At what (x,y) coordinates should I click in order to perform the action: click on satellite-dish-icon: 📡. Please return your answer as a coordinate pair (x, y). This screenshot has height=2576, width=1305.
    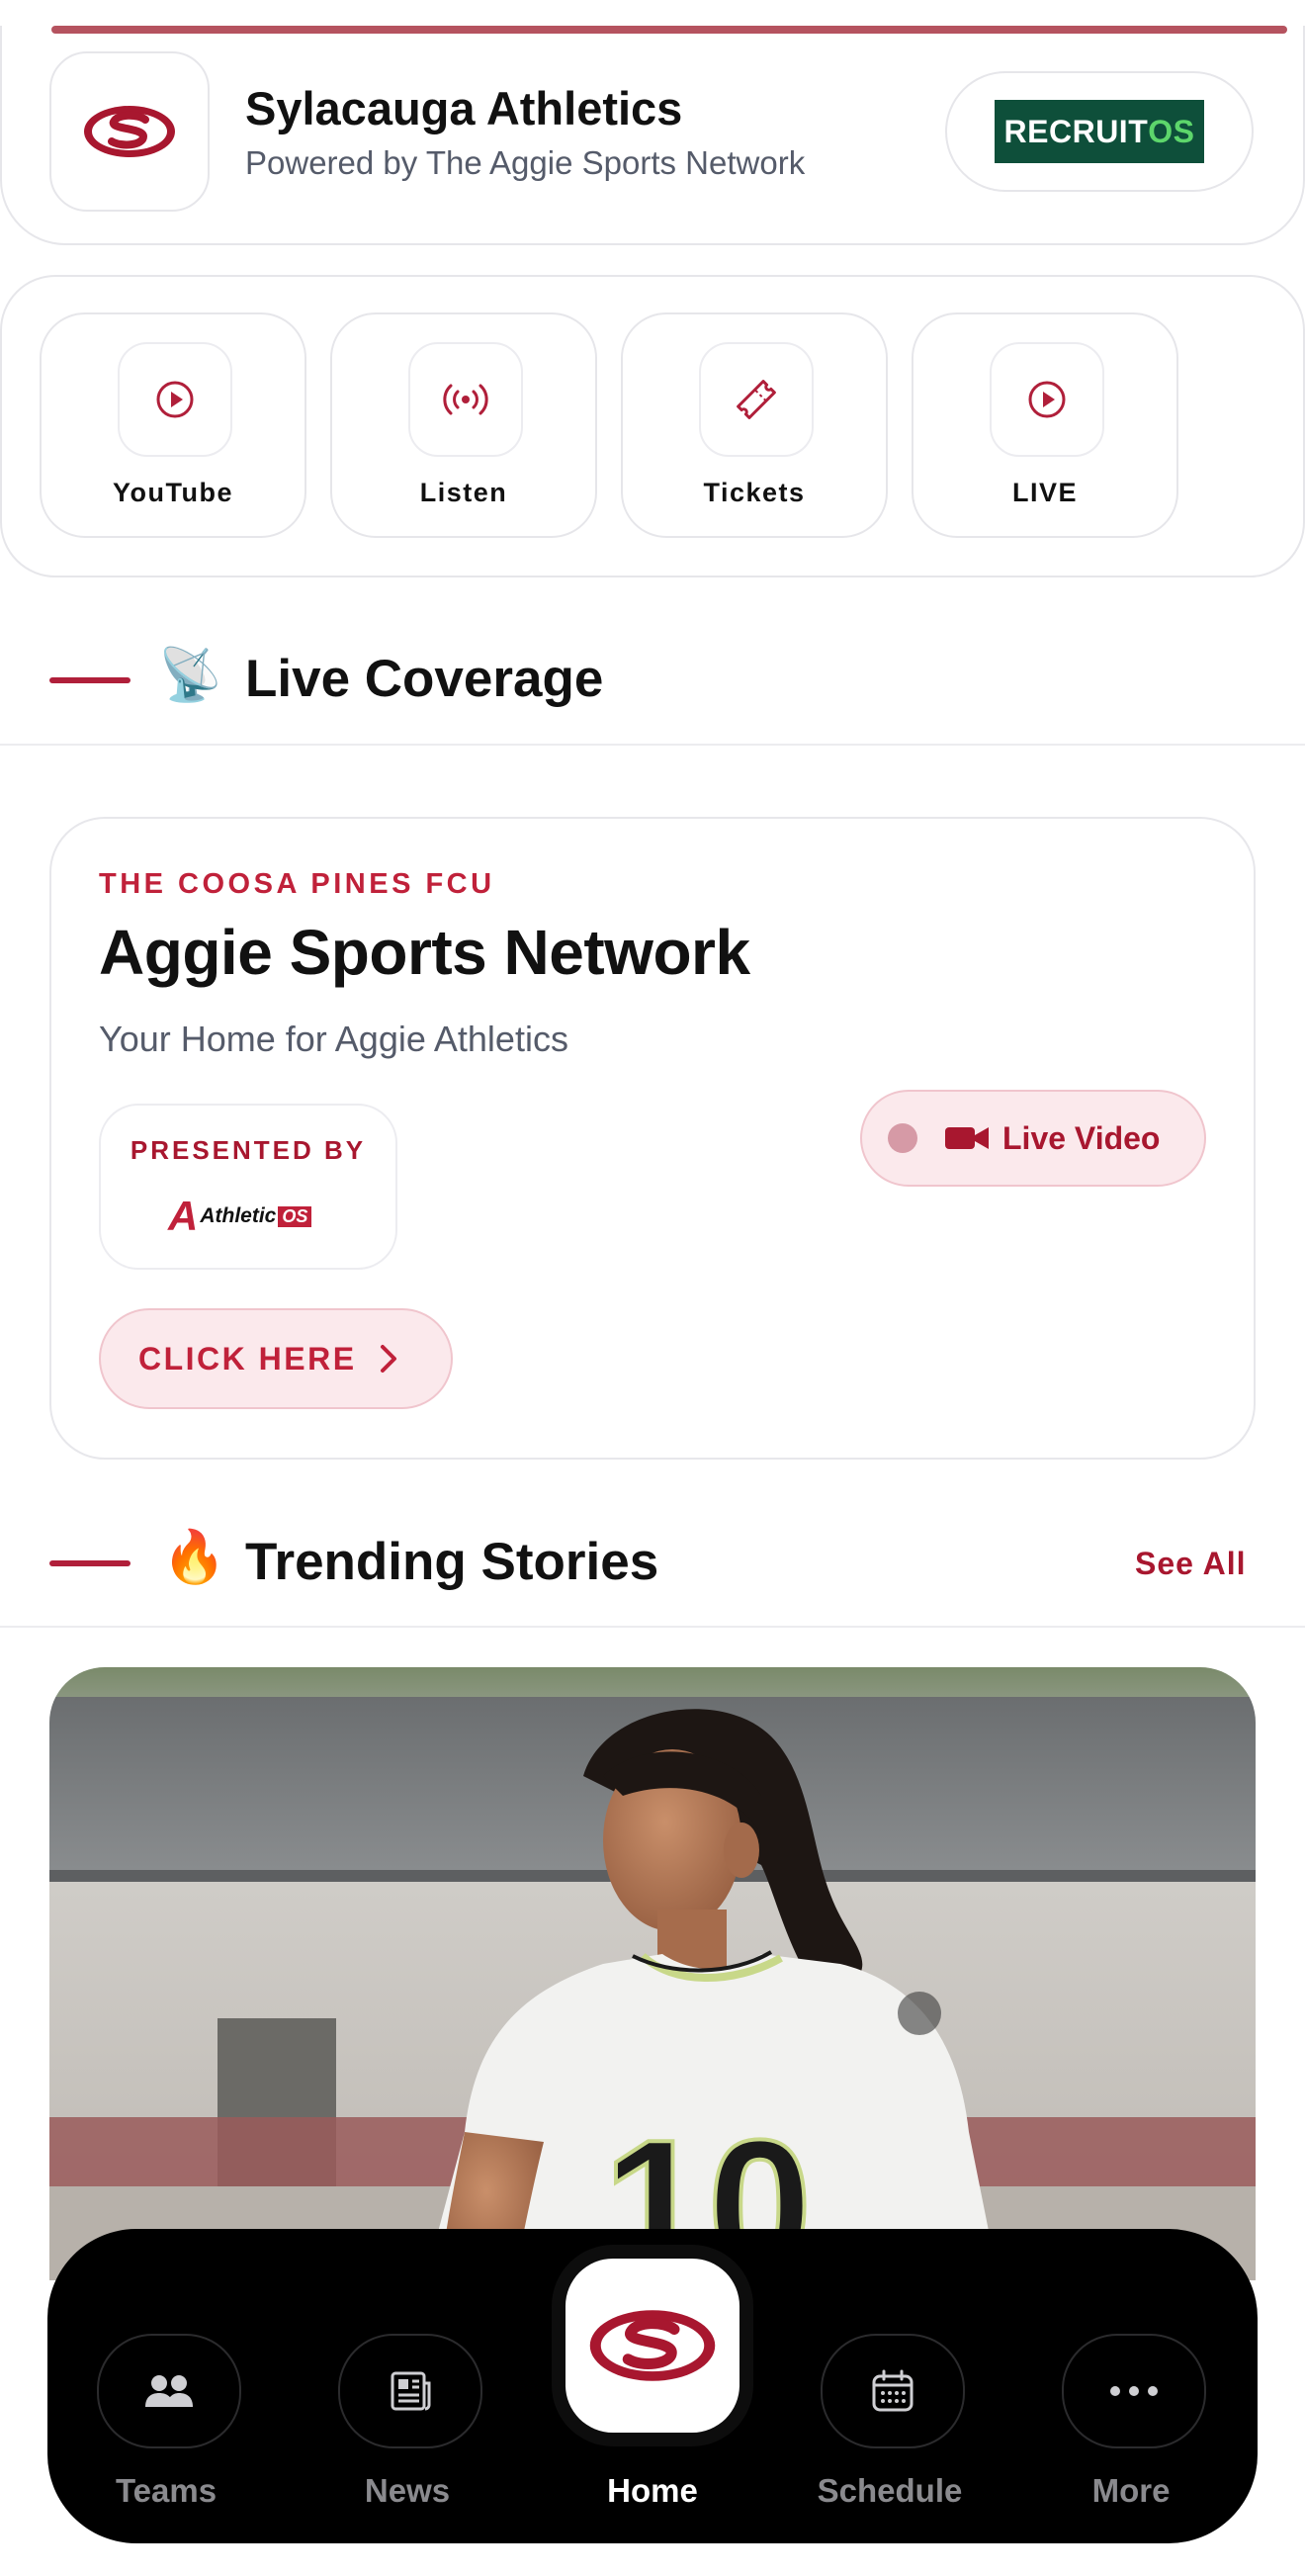
    Looking at the image, I should click on (190, 675).